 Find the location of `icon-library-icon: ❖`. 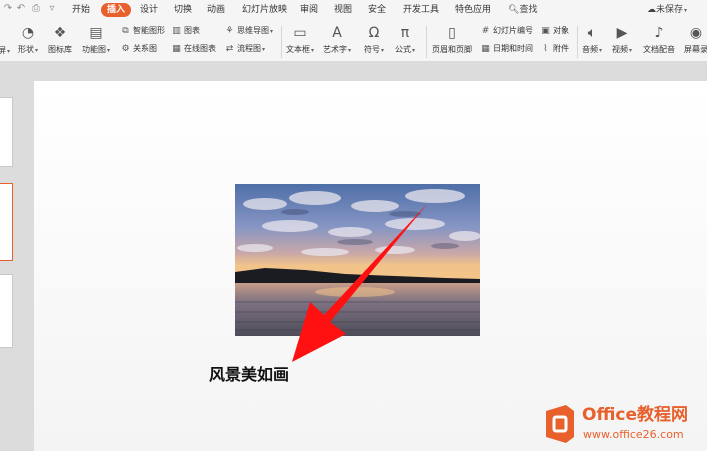

icon-library-icon: ❖ is located at coordinates (60, 33).